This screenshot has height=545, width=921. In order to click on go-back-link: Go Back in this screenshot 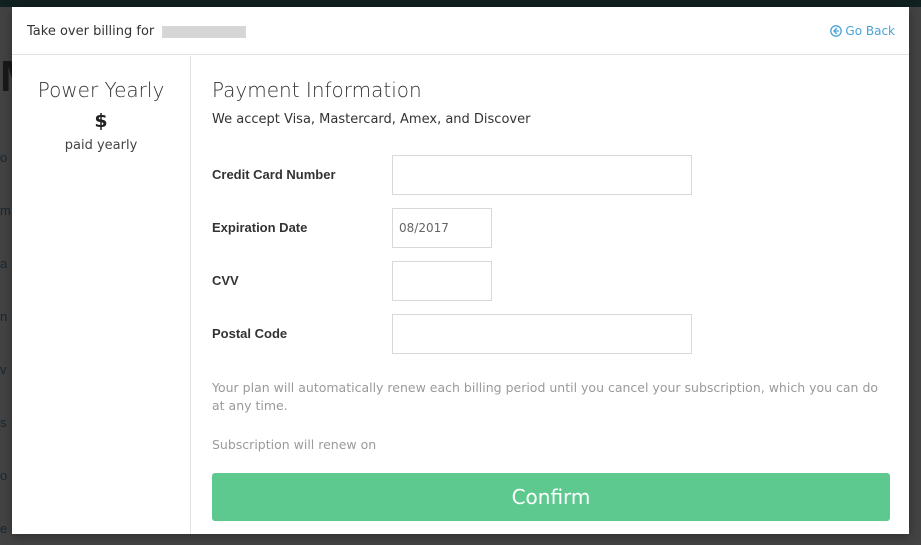, I will do `click(862, 31)`.